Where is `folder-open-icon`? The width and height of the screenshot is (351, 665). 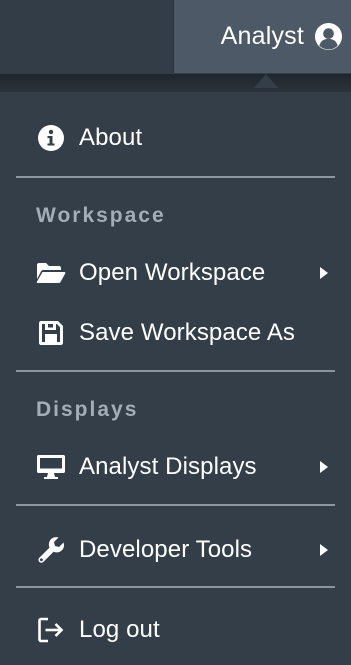
folder-open-icon is located at coordinates (51, 273).